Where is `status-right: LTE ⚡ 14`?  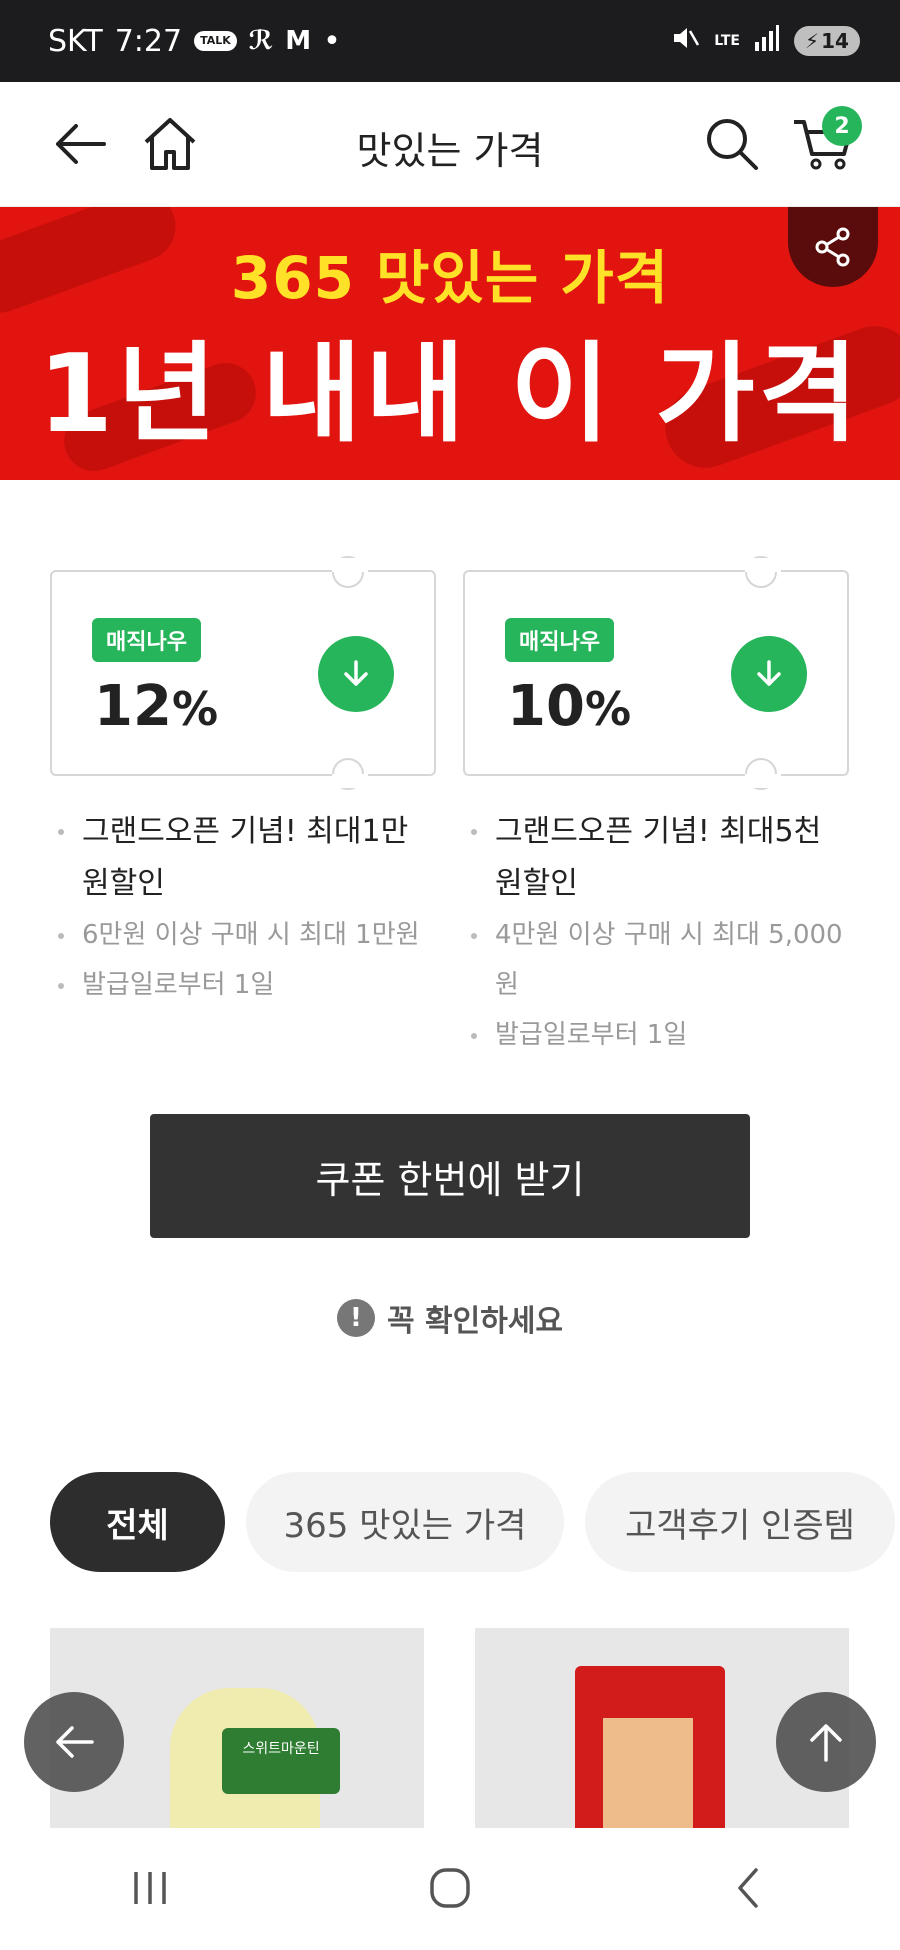 status-right: LTE ⚡ 14 is located at coordinates (765, 41).